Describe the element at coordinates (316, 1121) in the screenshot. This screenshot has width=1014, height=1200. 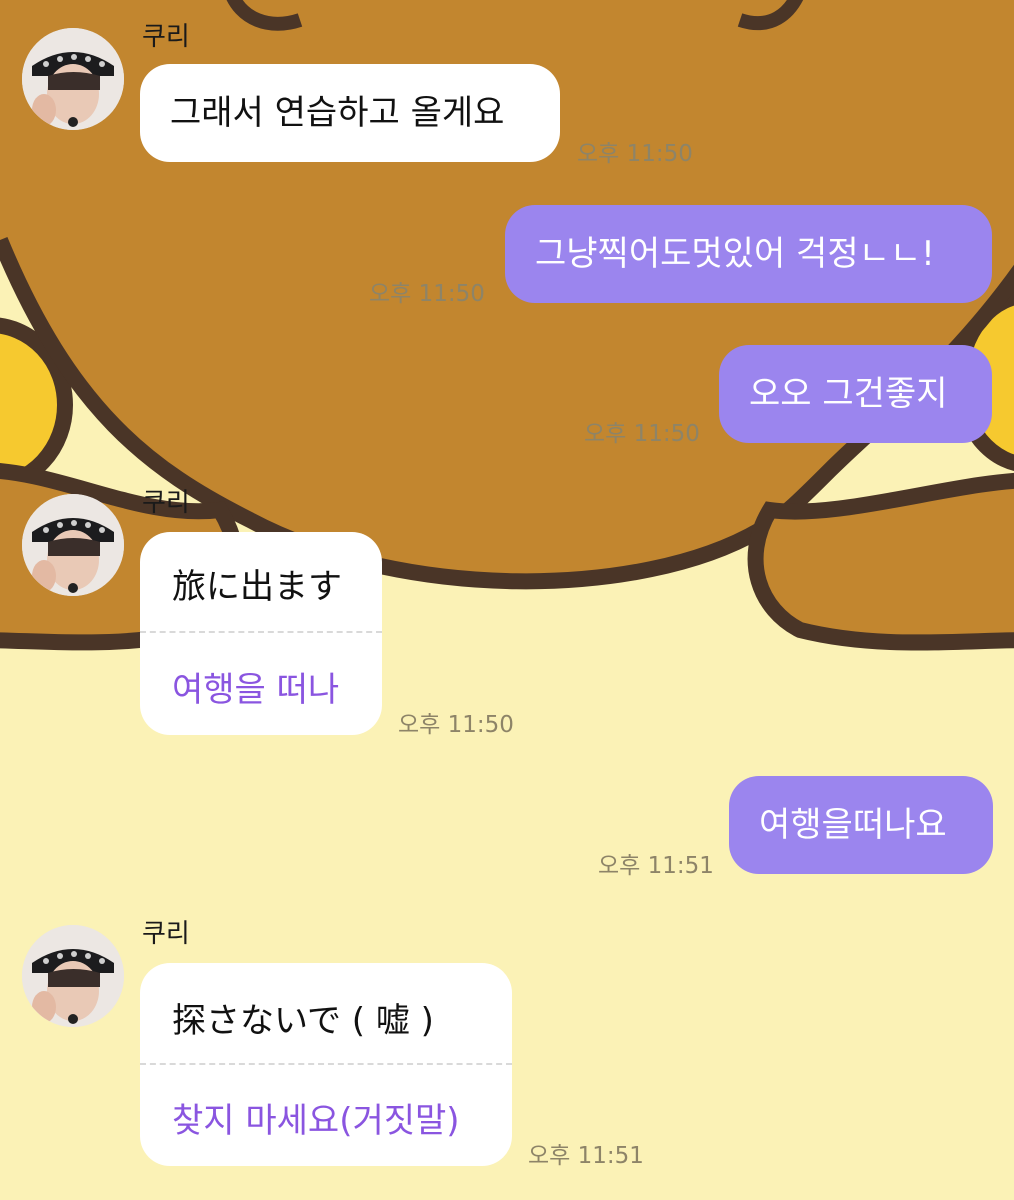
I see `translation-text: 찾지 마세요(거짓말)` at that location.